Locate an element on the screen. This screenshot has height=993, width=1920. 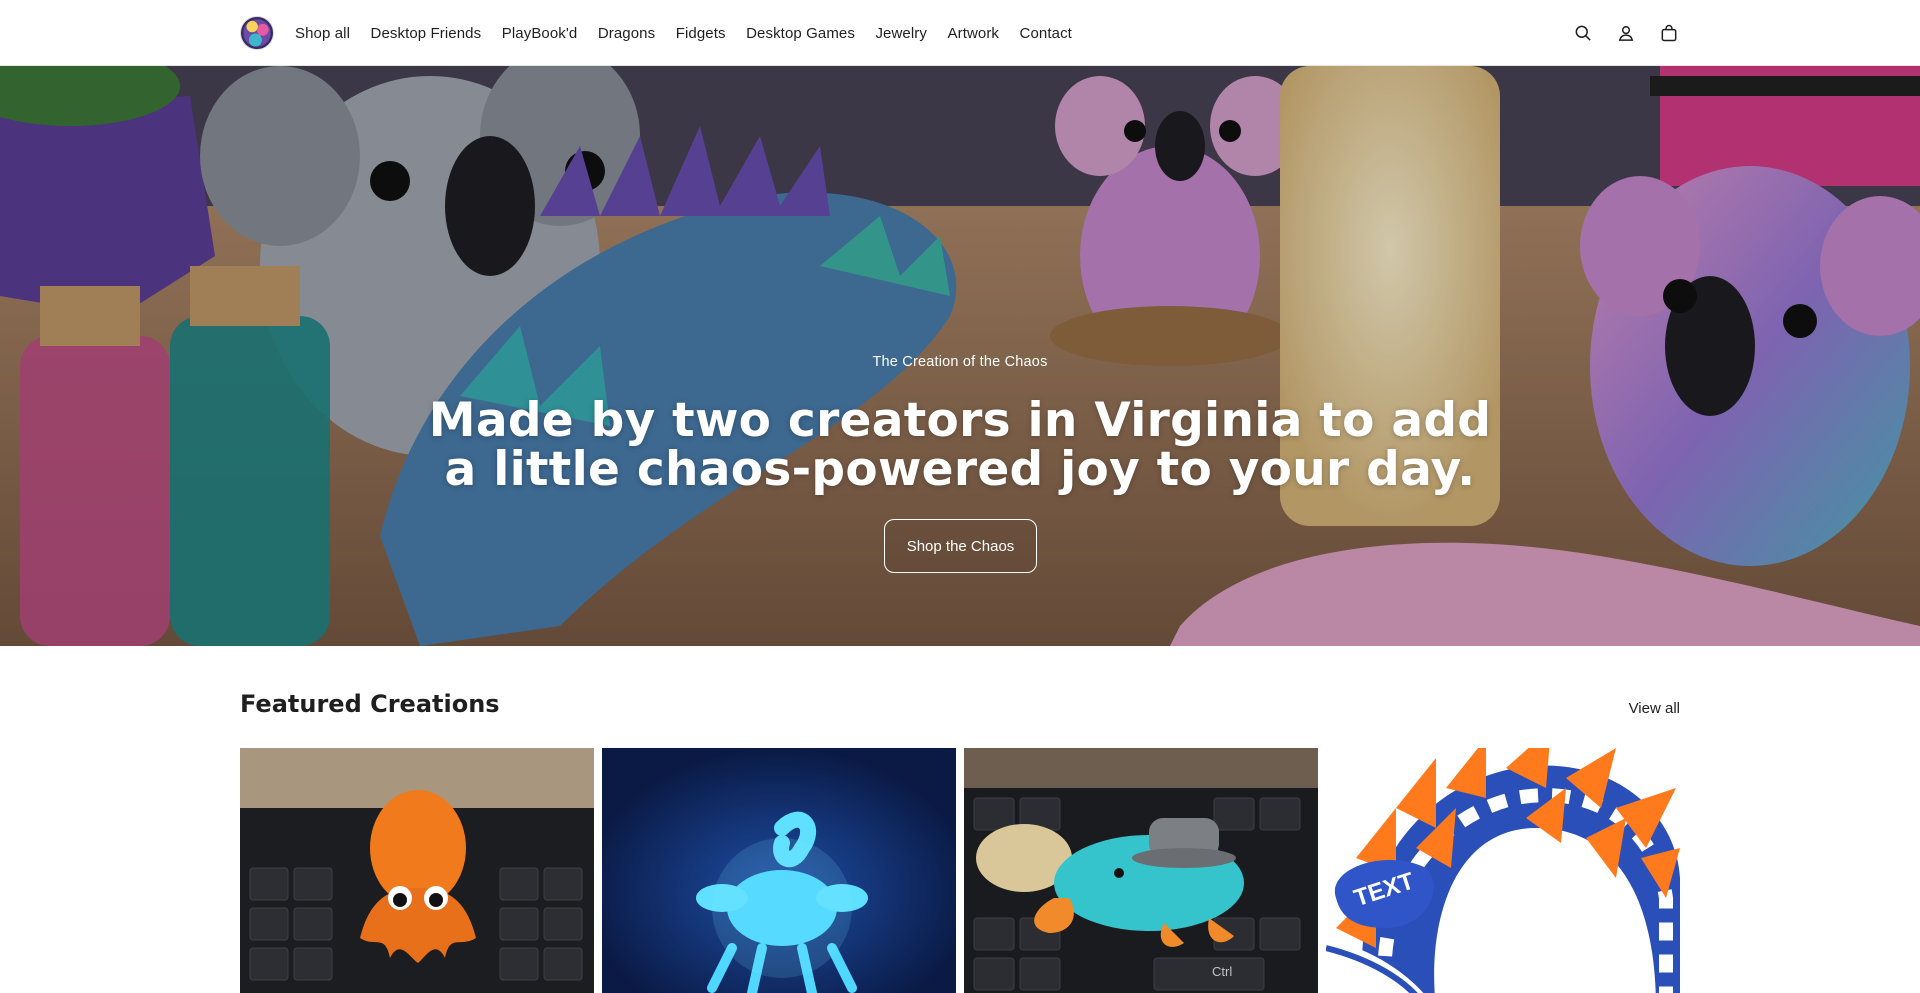
hero-title-line-2: a little chaos-powered joy to your day. is located at coordinates (960, 469).